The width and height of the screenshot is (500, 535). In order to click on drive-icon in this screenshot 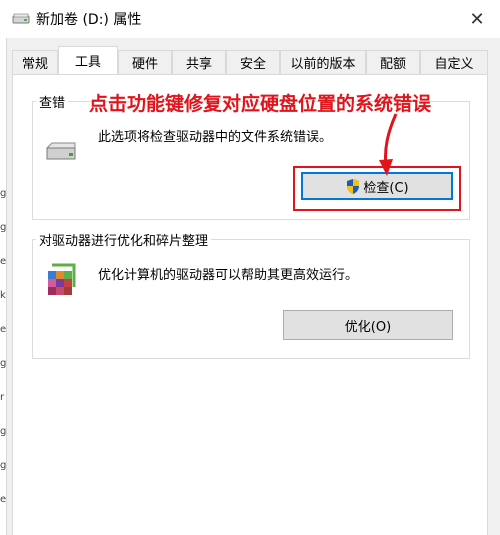, I will do `click(61, 151)`.